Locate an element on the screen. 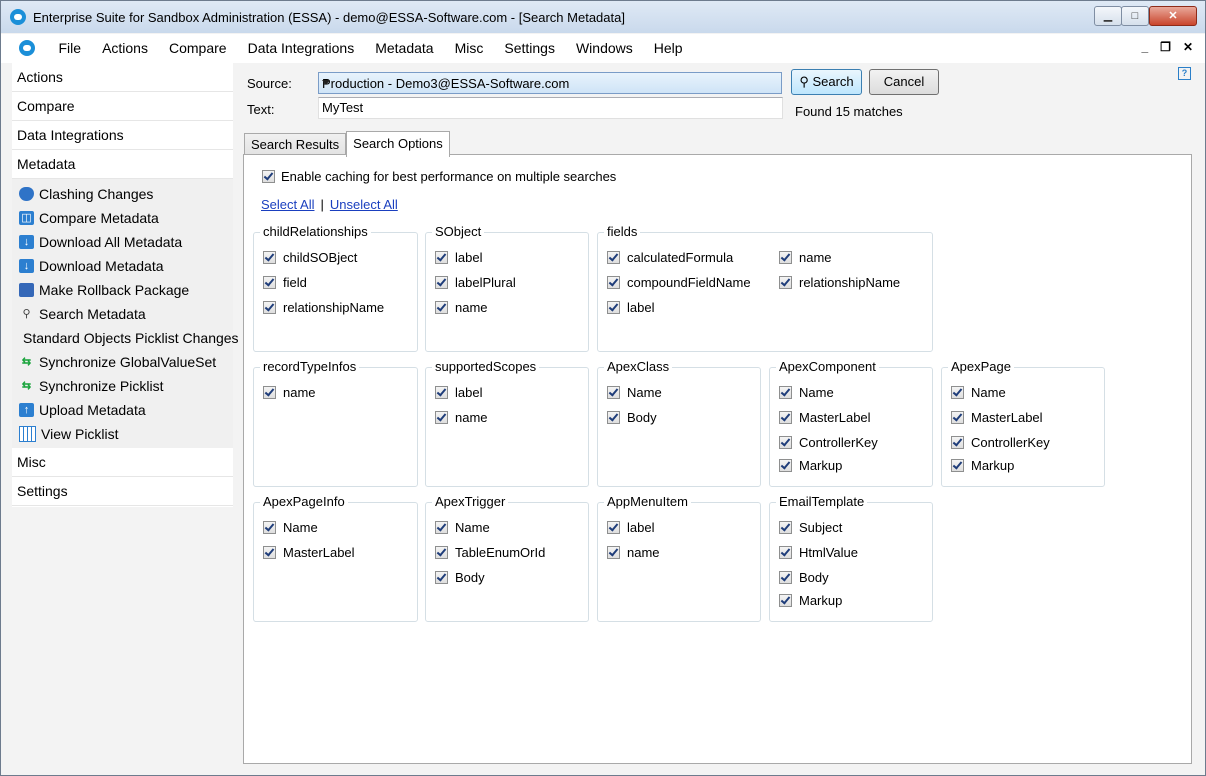 The width and height of the screenshot is (1206, 776). sidebar-item-upload-metadata: ↑ Upload Metadata is located at coordinates (122, 410).